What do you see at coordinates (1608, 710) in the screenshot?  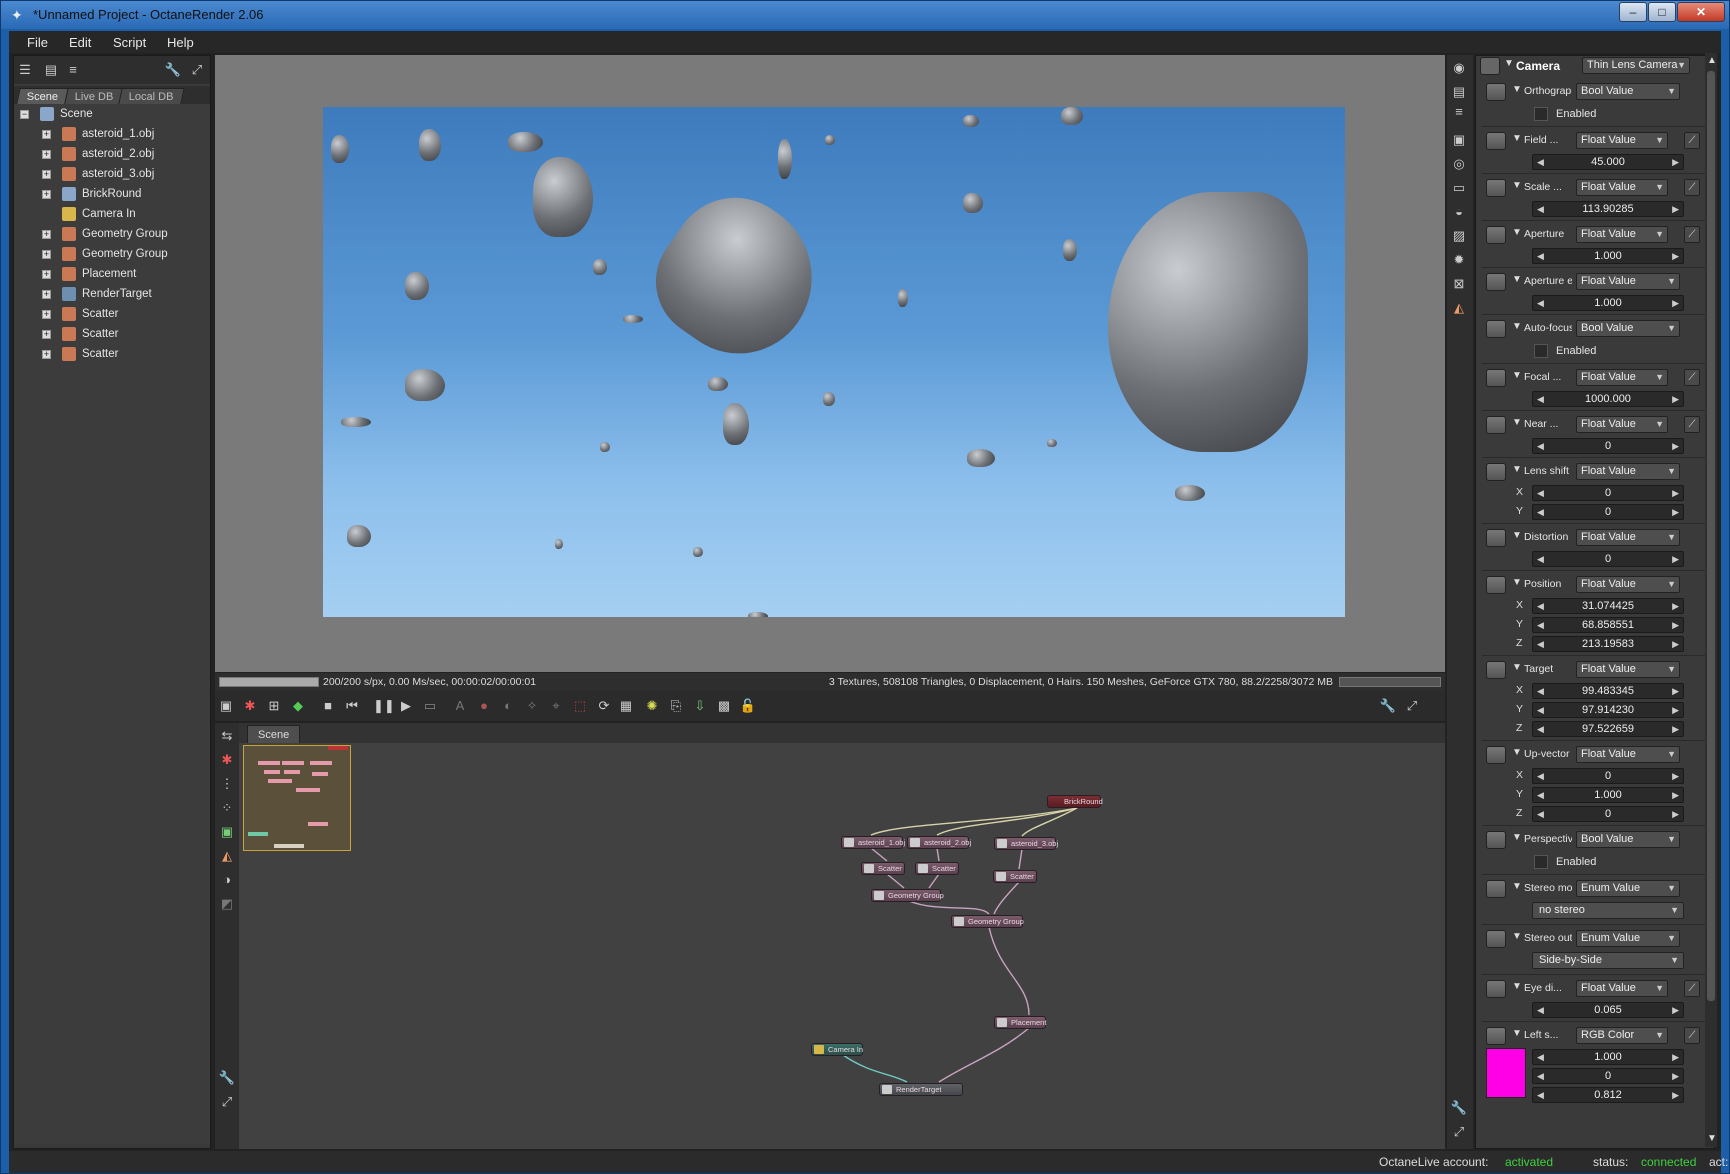 I see `target-y-slider: ◀ 97.914230 ▶` at bounding box center [1608, 710].